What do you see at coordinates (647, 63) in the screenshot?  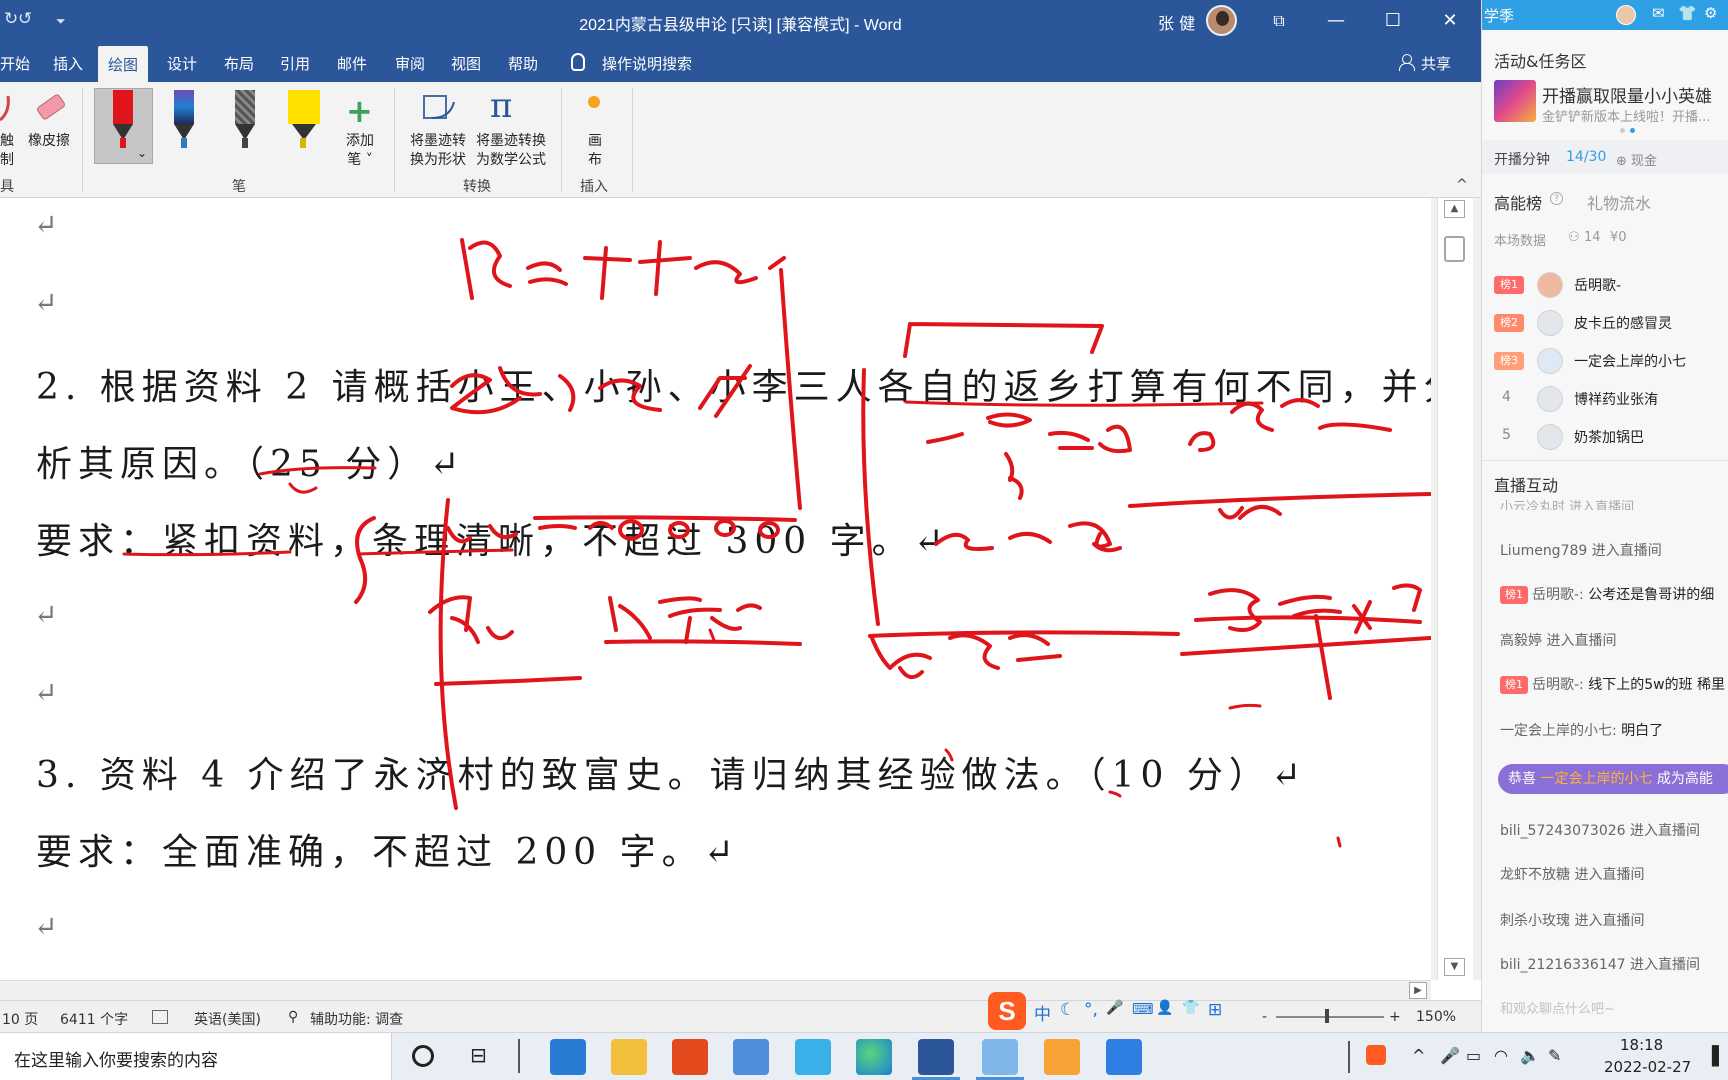 I see `tell-me-search: 操作说明搜索` at bounding box center [647, 63].